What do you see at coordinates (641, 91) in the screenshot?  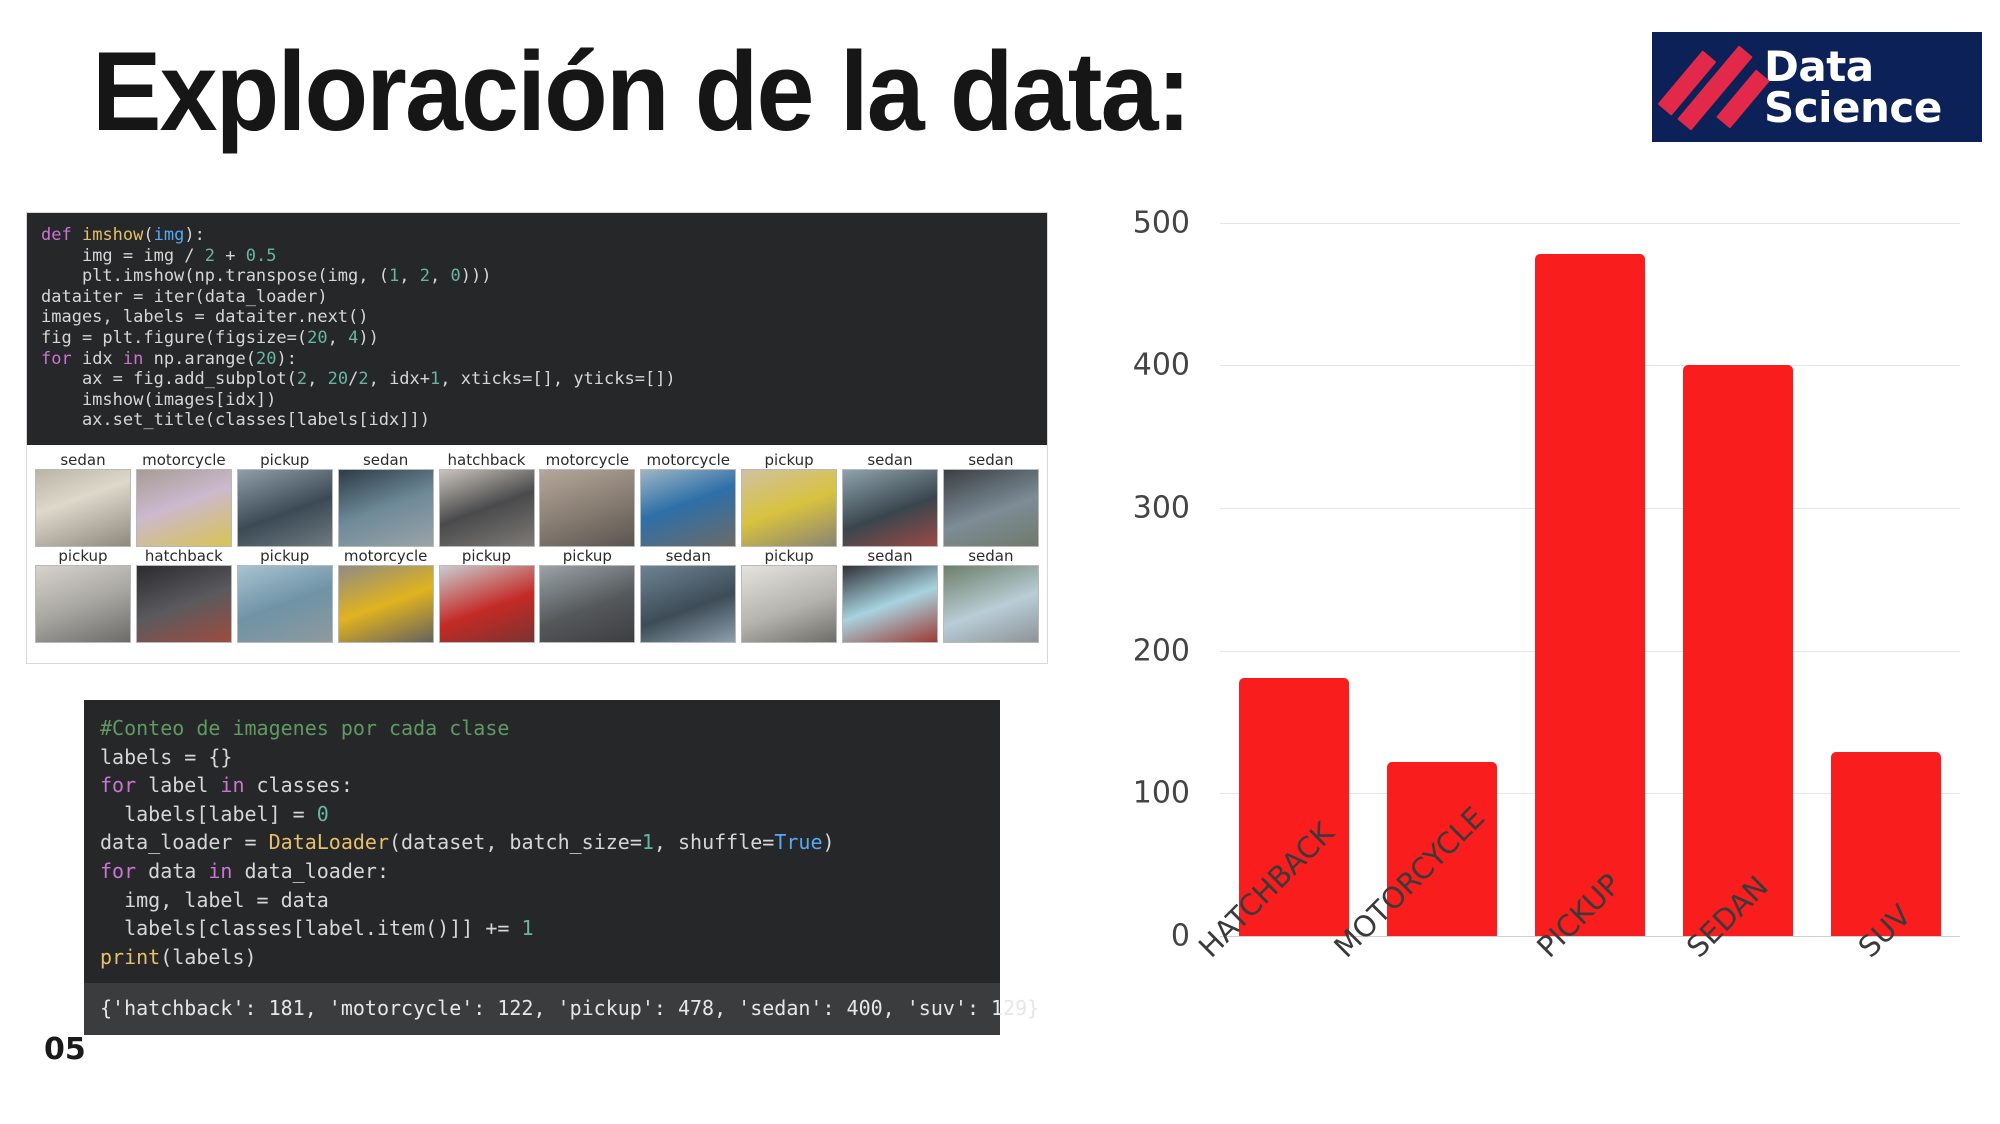 I see `page-title: Exploración de la data:` at bounding box center [641, 91].